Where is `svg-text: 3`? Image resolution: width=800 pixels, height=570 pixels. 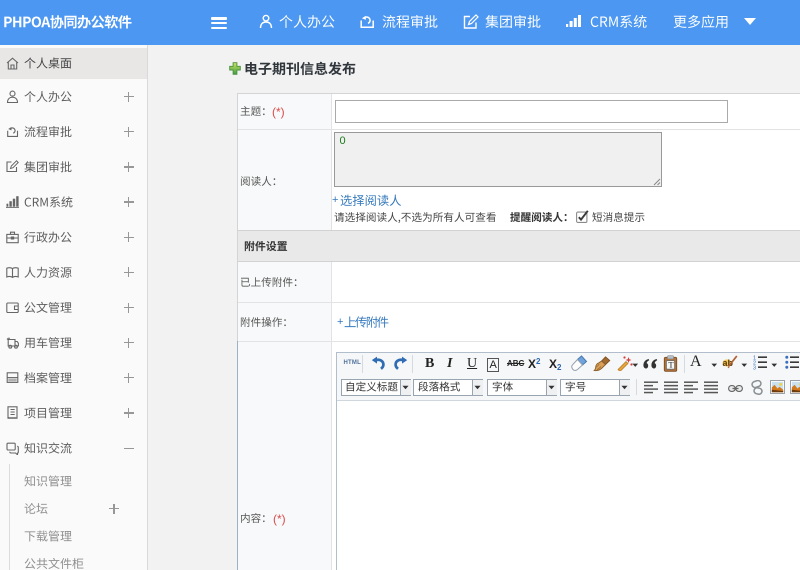 svg-text: 3 is located at coordinates (754, 368).